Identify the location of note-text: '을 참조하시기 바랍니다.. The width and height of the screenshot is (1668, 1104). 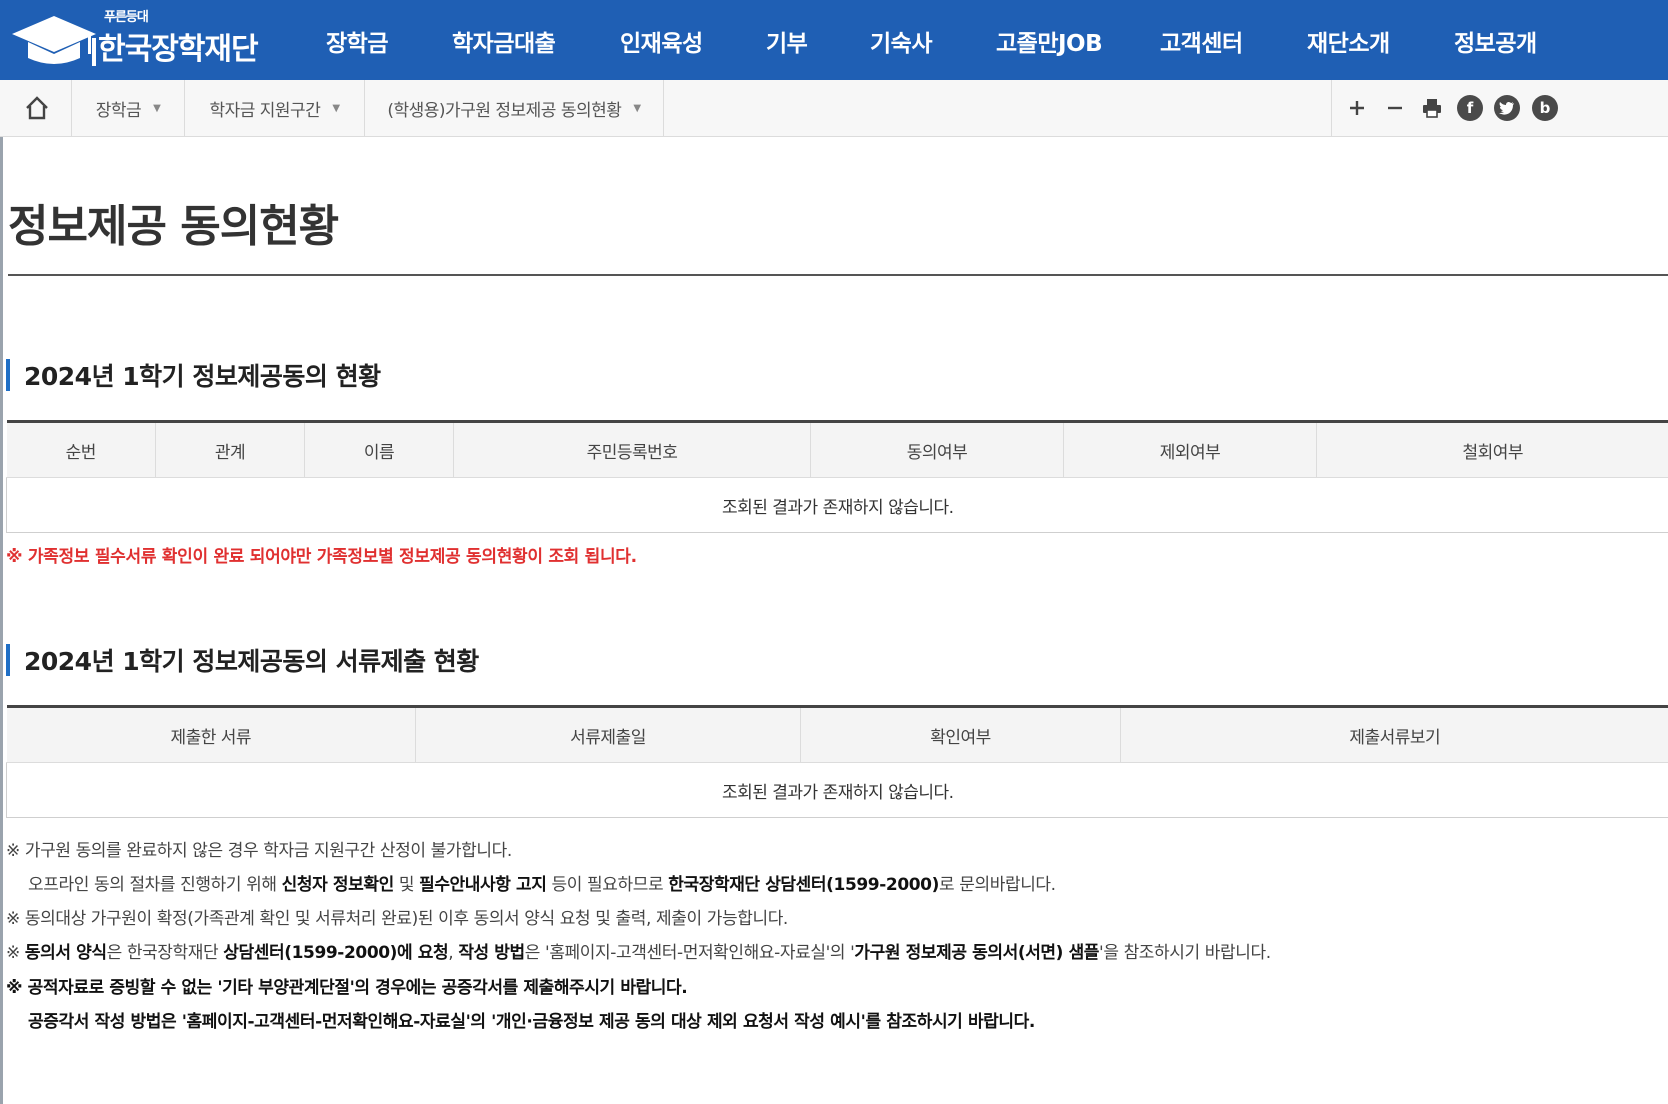
(1185, 953).